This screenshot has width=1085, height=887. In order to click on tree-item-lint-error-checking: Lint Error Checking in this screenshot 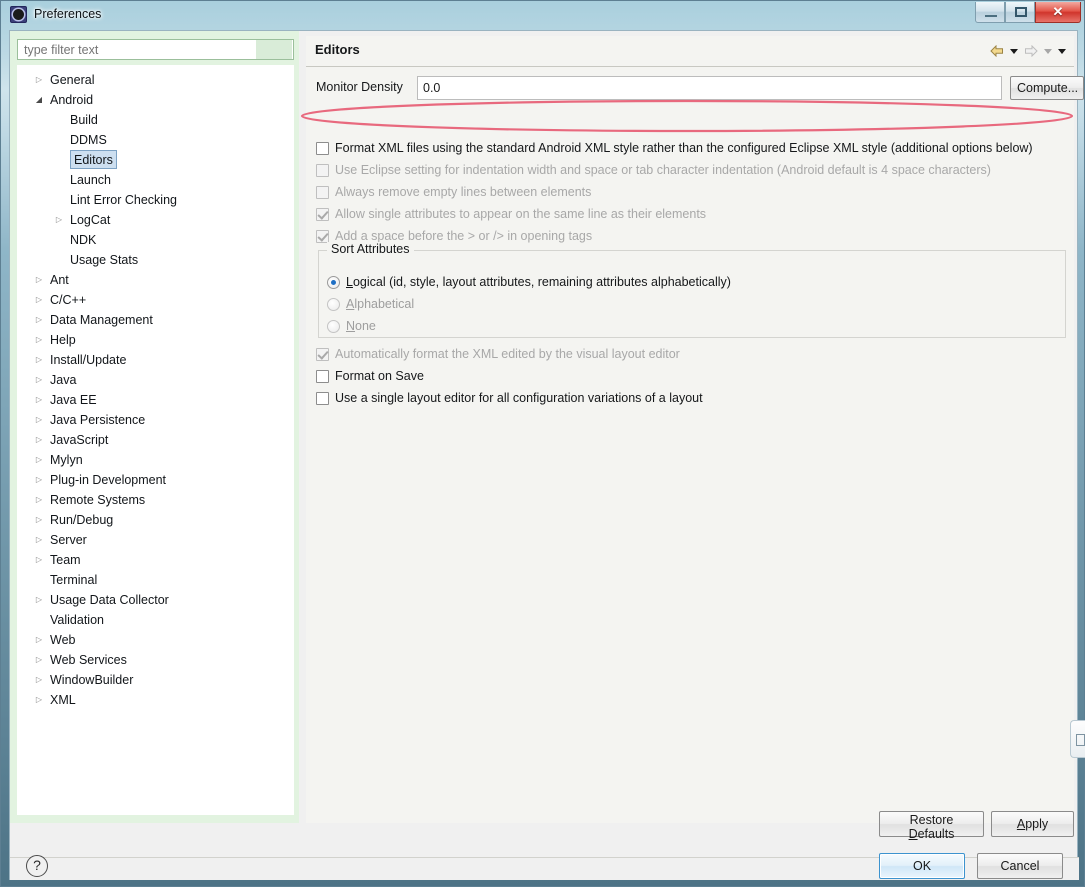, I will do `click(155, 200)`.